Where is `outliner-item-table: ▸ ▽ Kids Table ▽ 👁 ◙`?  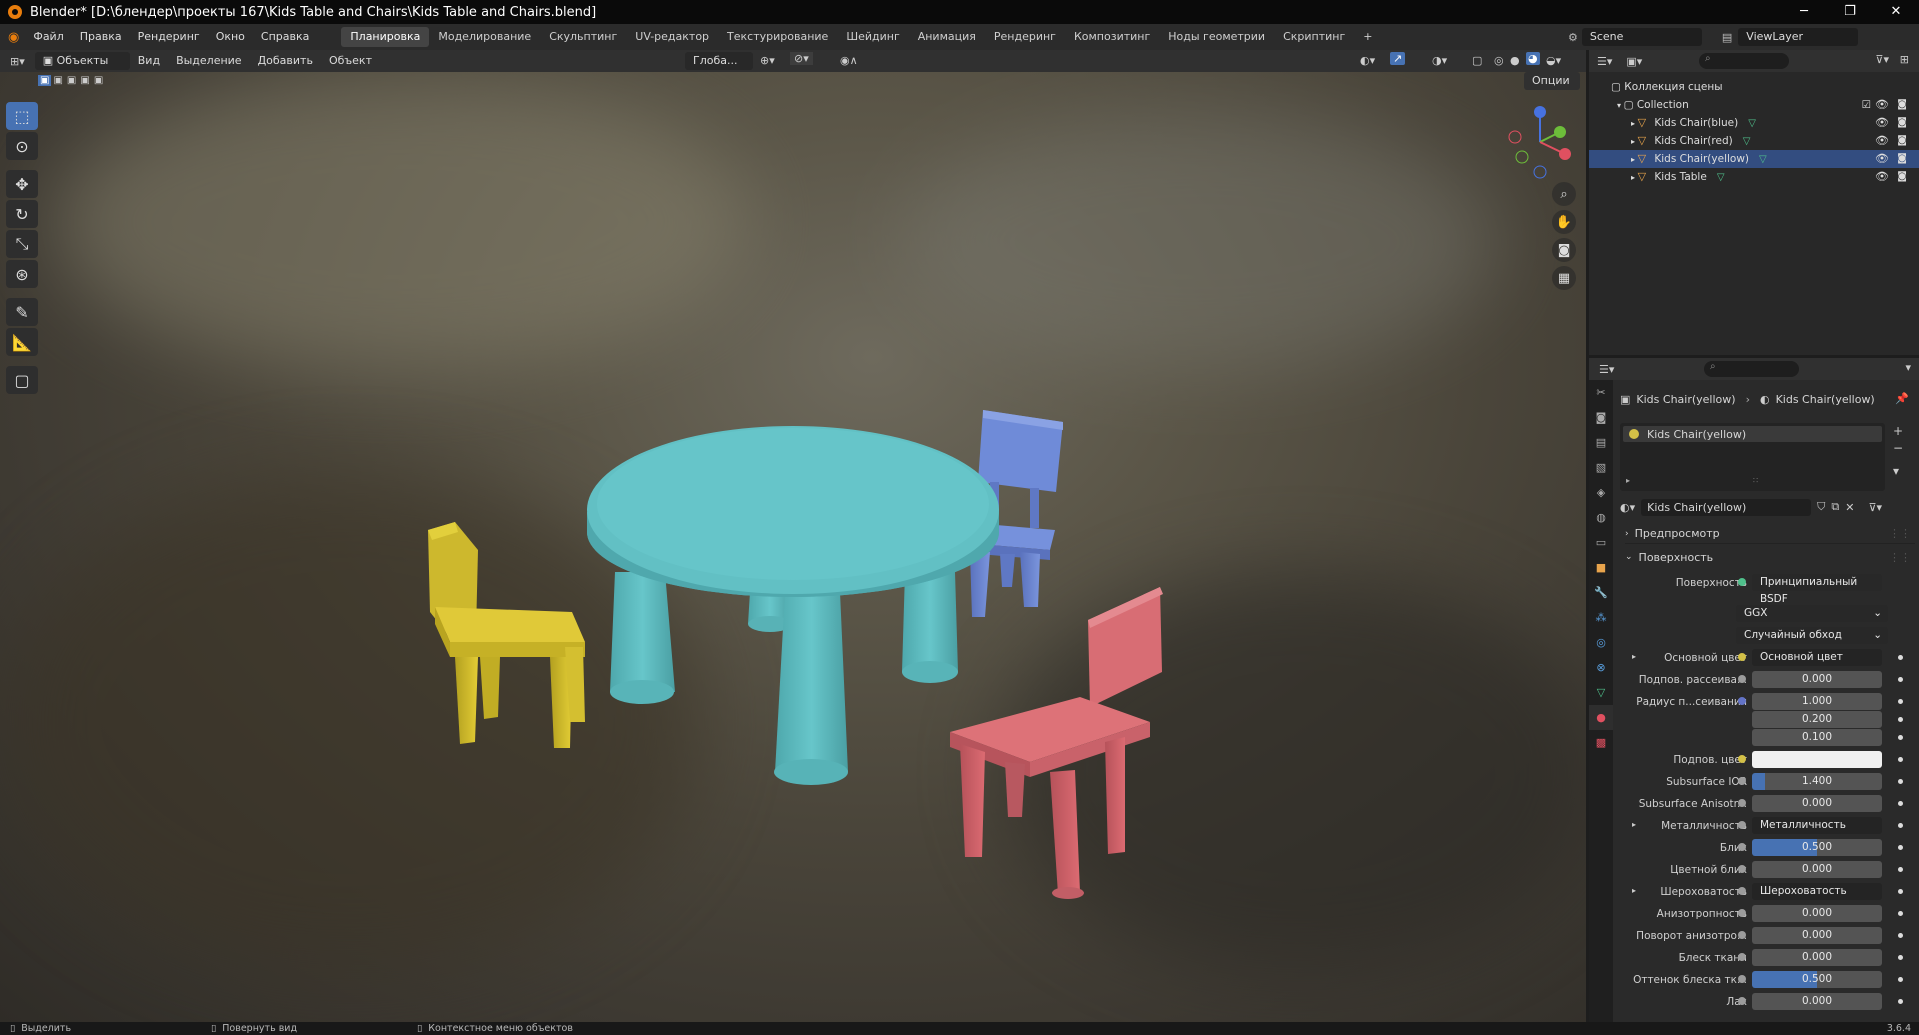 outliner-item-table: ▸ ▽ Kids Table ▽ 👁 ◙ is located at coordinates (1754, 177).